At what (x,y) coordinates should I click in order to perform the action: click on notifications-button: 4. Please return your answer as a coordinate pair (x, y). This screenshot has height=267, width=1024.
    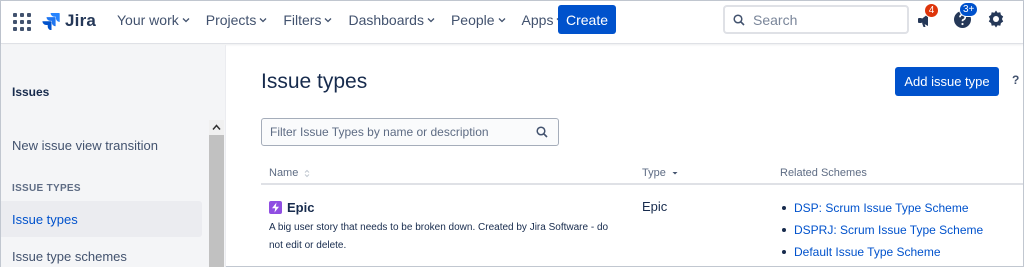
    Looking at the image, I should click on (926, 16).